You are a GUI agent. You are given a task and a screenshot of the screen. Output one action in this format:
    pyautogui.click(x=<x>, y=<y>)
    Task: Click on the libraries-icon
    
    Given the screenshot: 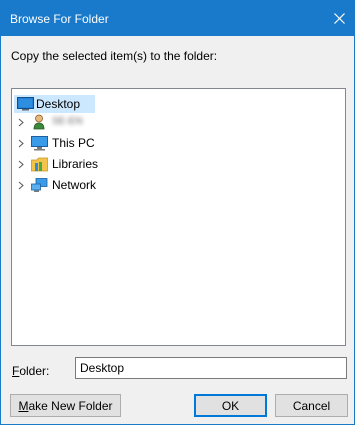 What is the action you would take?
    pyautogui.click(x=39, y=164)
    